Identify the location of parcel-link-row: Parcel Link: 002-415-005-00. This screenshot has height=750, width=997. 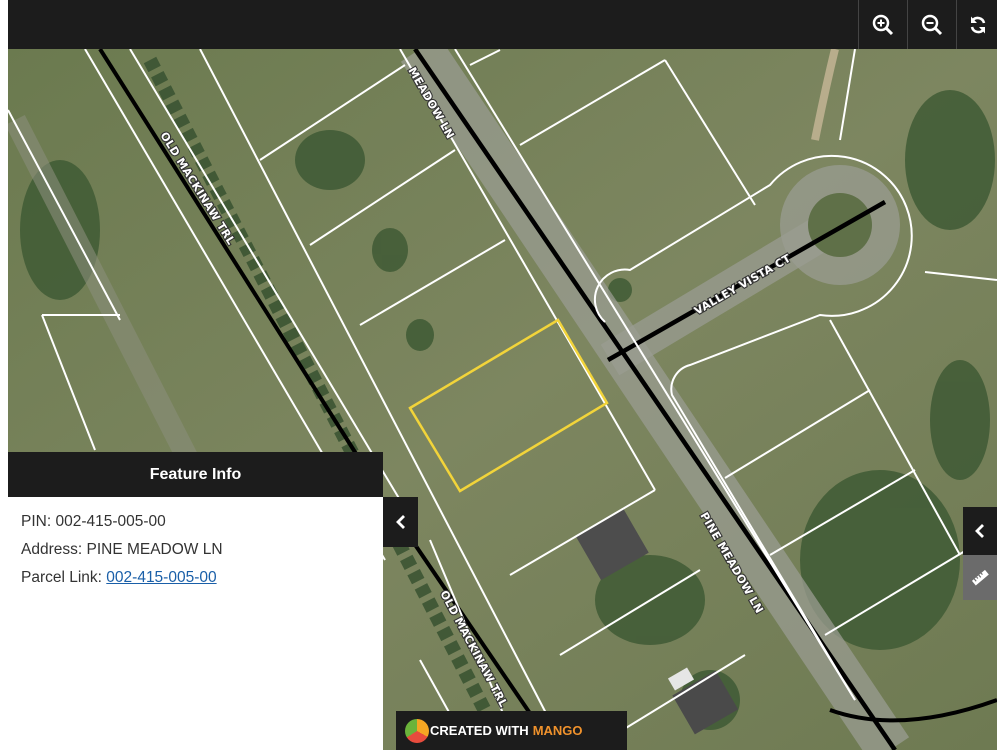
(119, 578).